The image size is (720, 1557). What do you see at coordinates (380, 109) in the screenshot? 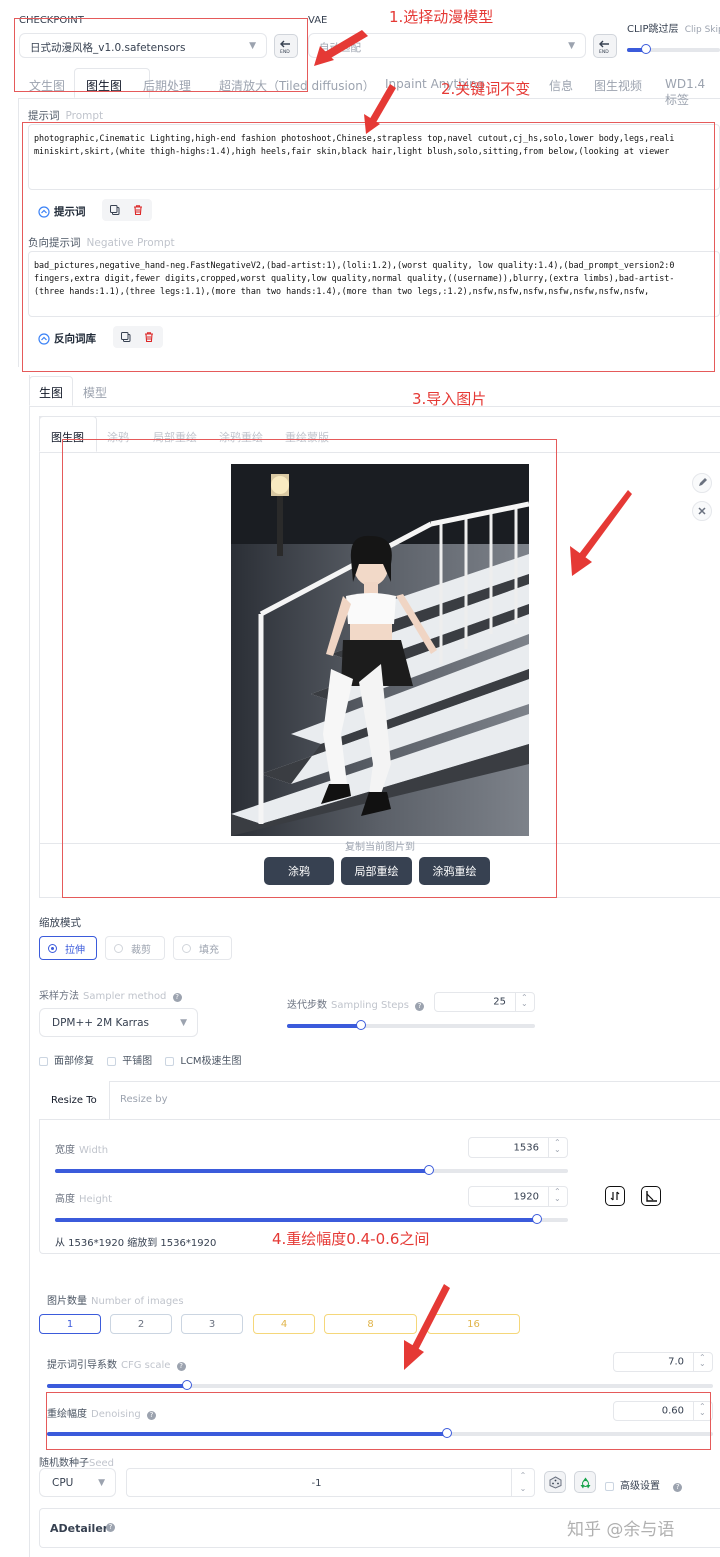
I see `arrow-prompt-icon` at bounding box center [380, 109].